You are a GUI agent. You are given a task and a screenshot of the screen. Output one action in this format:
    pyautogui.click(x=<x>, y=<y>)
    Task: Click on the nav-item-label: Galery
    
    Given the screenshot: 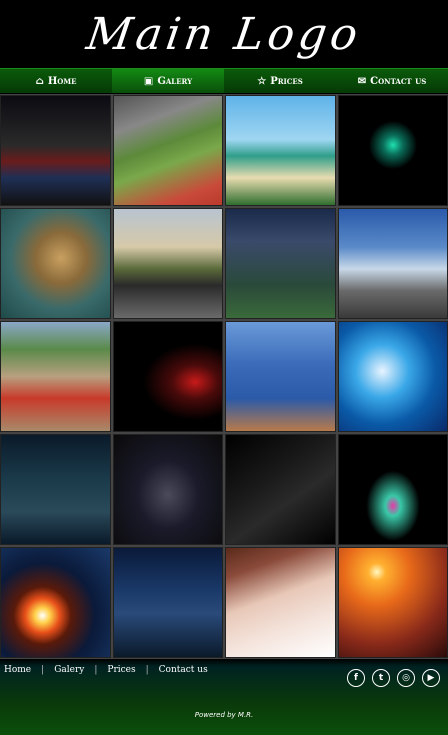 What is the action you would take?
    pyautogui.click(x=174, y=81)
    